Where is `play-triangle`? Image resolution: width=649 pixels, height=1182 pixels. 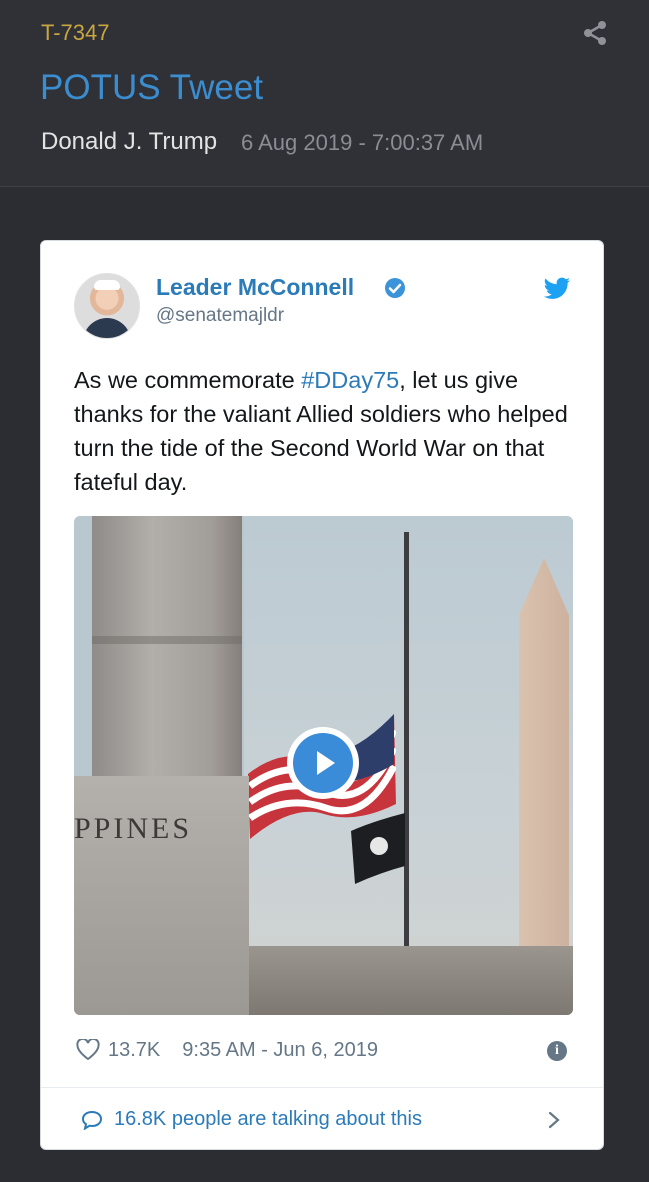 play-triangle is located at coordinates (325, 763).